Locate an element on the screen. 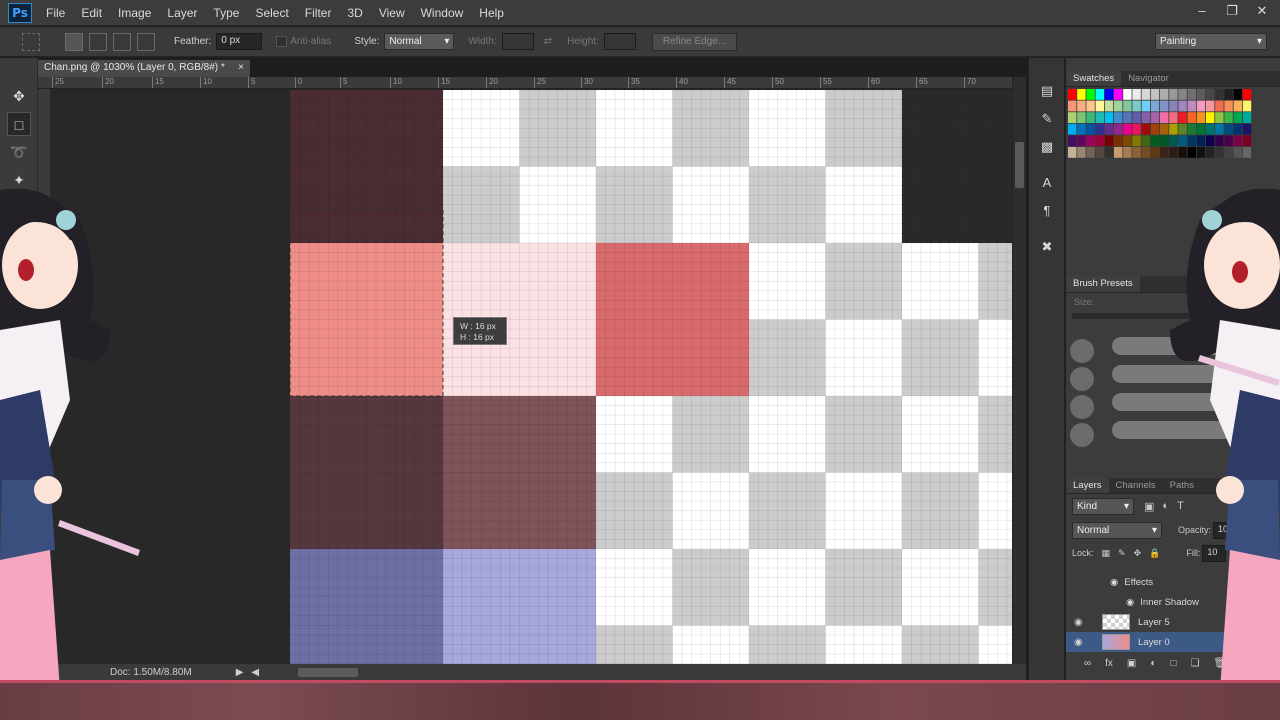 This screenshot has height=720, width=1280. restore-icon: ❐ is located at coordinates (1232, 11).